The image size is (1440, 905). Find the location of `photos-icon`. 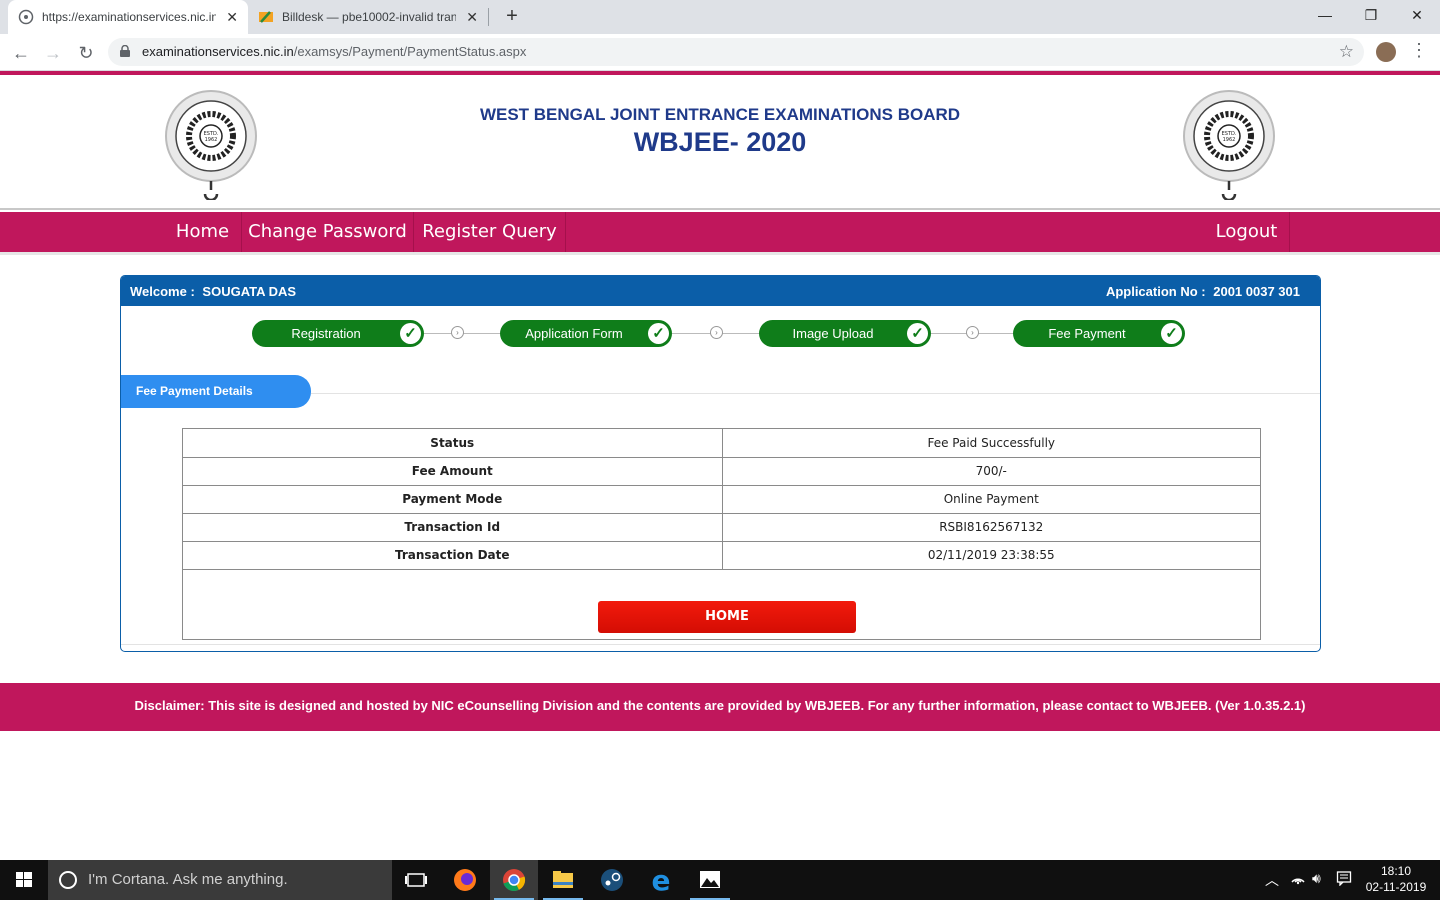

photos-icon is located at coordinates (710, 880).